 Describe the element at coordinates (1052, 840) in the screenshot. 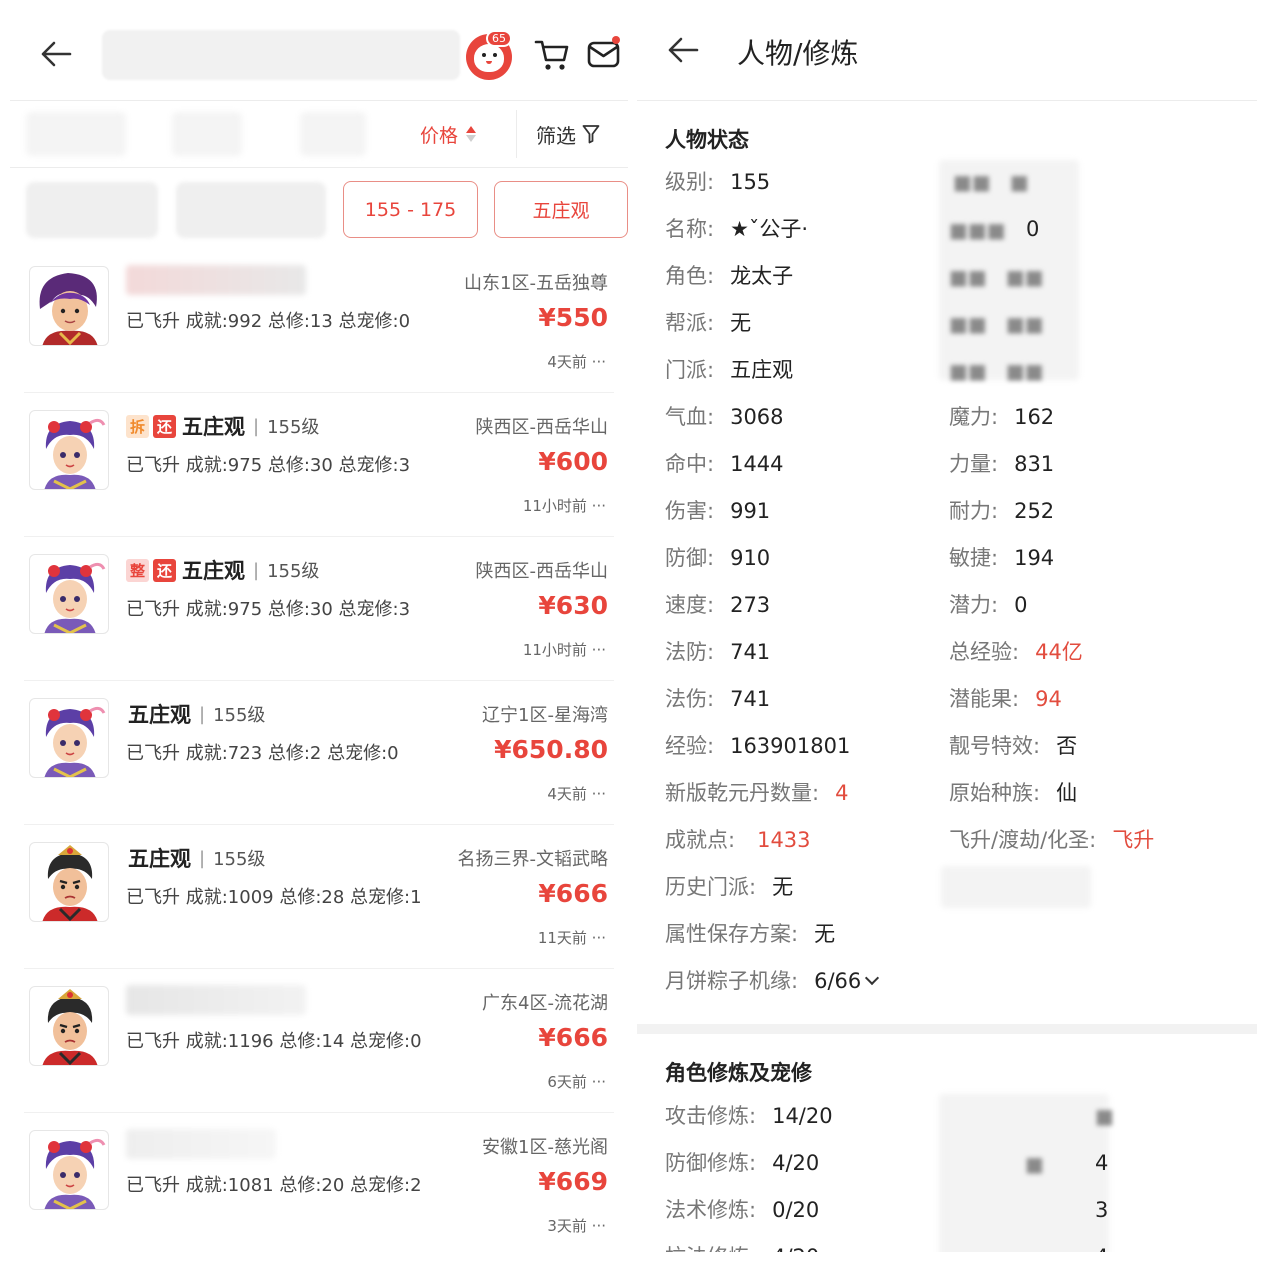

I see `stat-ascension: 飞升/渡劫/化圣: 飞升` at that location.